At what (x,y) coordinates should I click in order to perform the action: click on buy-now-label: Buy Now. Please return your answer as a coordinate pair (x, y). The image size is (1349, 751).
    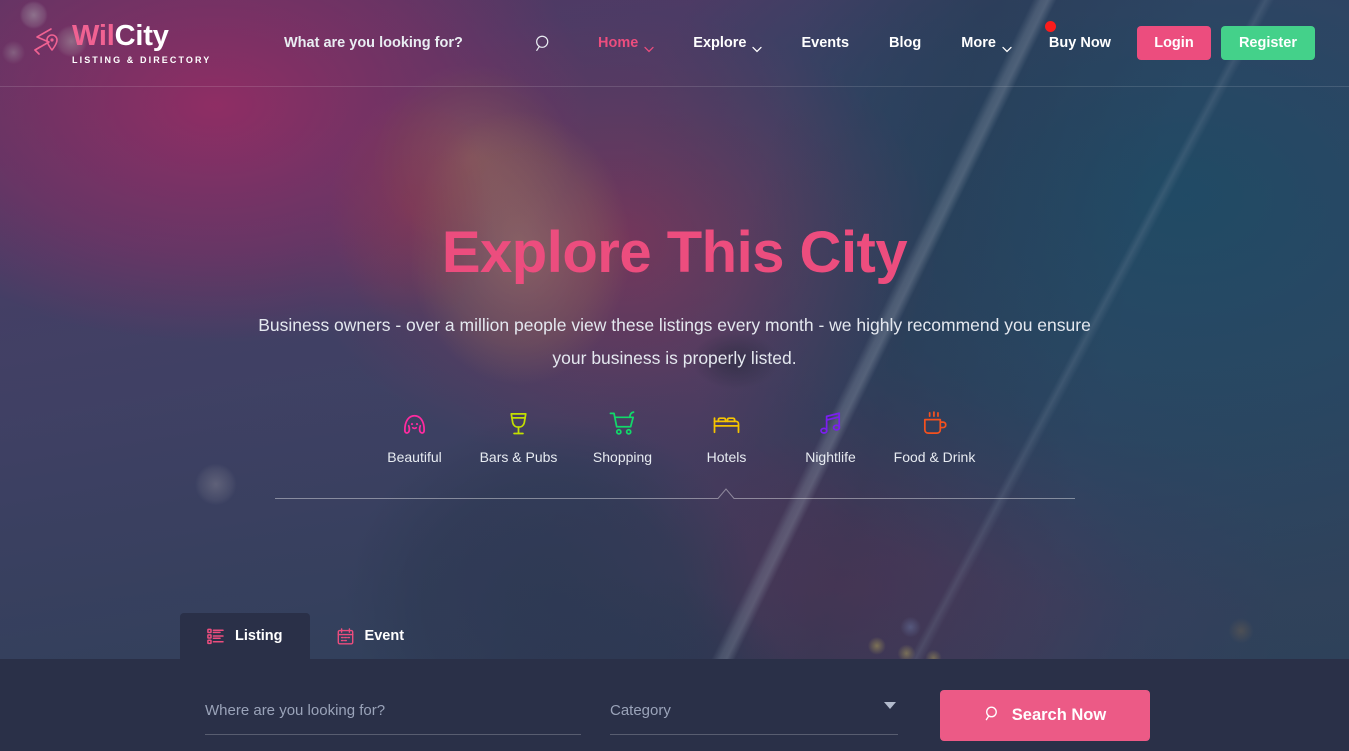
    Looking at the image, I should click on (1079, 43).